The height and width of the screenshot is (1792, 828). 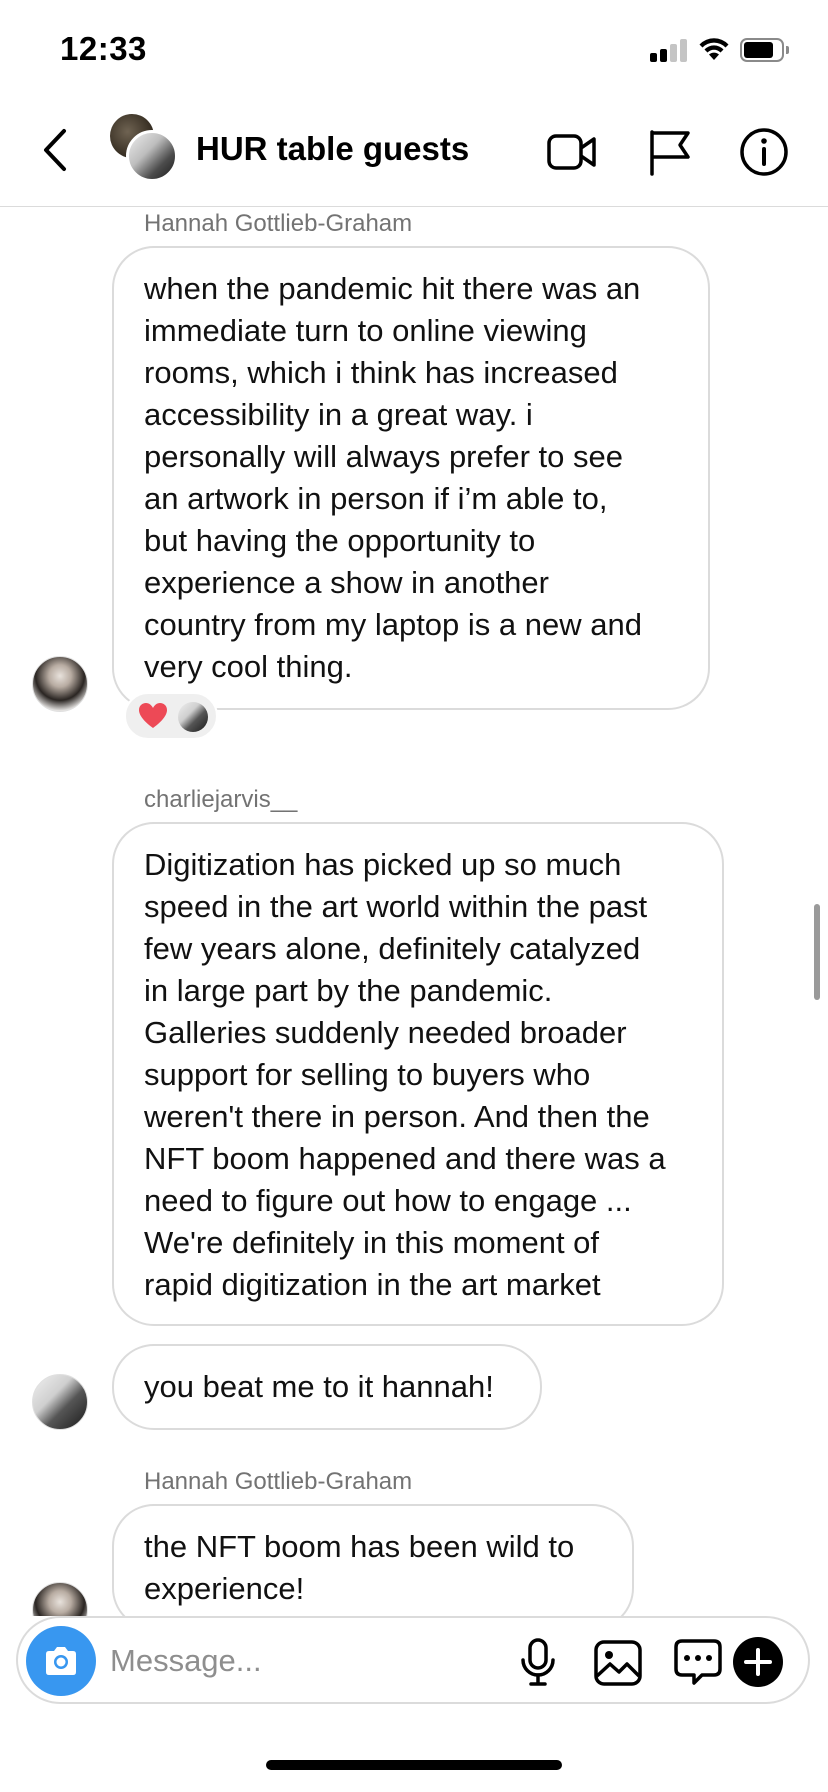 I want to click on message-line: personally will always prefer to see, so click(x=383, y=456).